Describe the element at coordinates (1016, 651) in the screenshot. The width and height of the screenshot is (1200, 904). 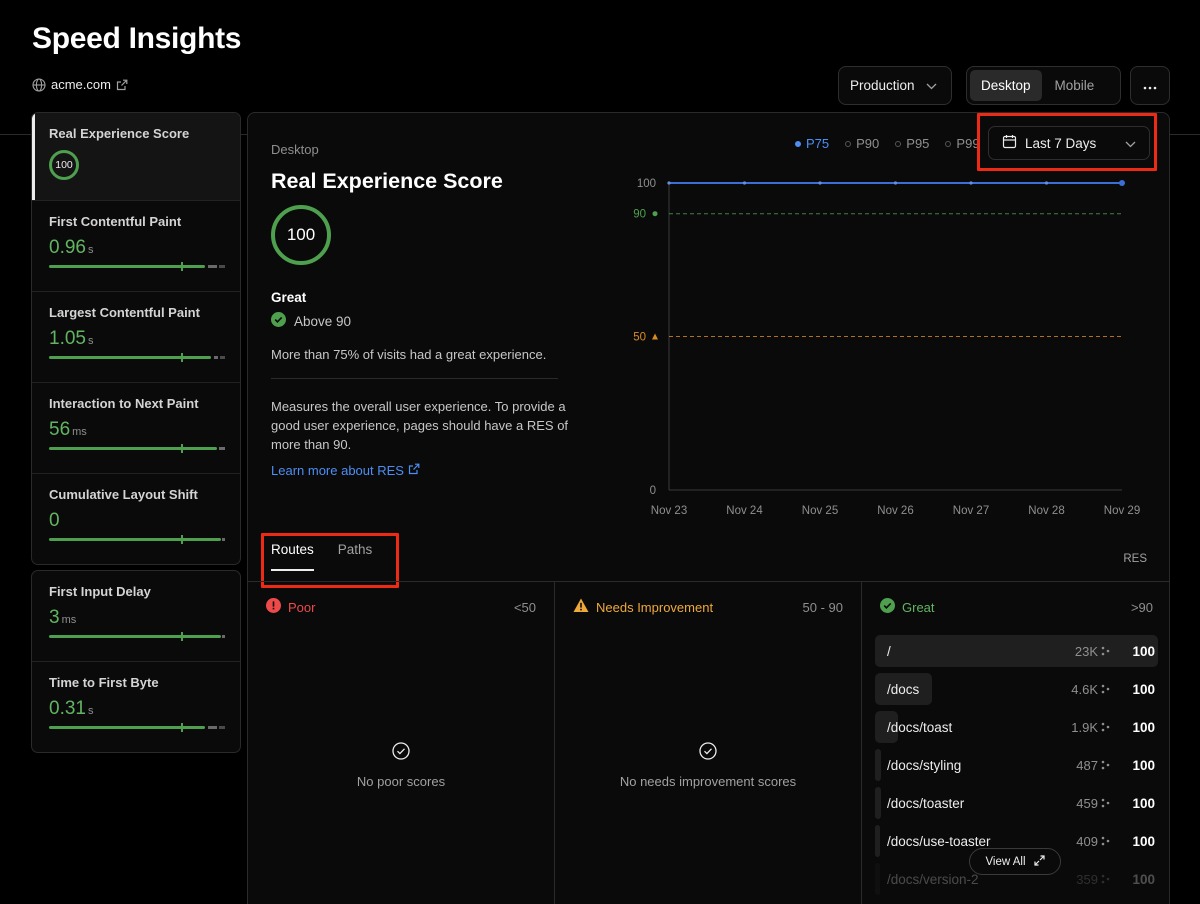
I see `route-row: / 23K 100` at that location.